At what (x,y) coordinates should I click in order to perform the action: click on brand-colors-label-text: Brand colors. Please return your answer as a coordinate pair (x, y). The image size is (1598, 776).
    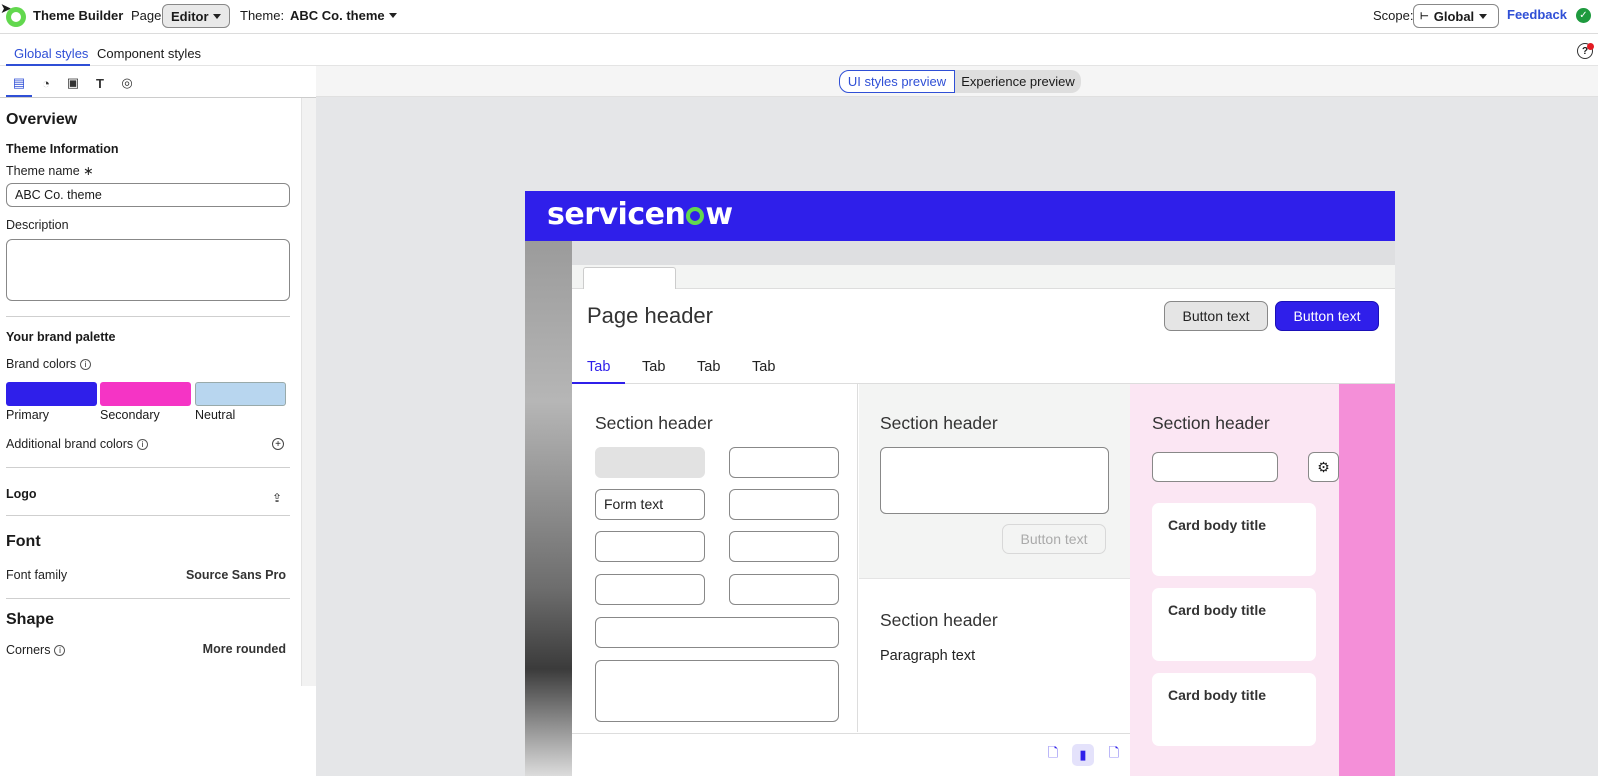
    Looking at the image, I should click on (41, 364).